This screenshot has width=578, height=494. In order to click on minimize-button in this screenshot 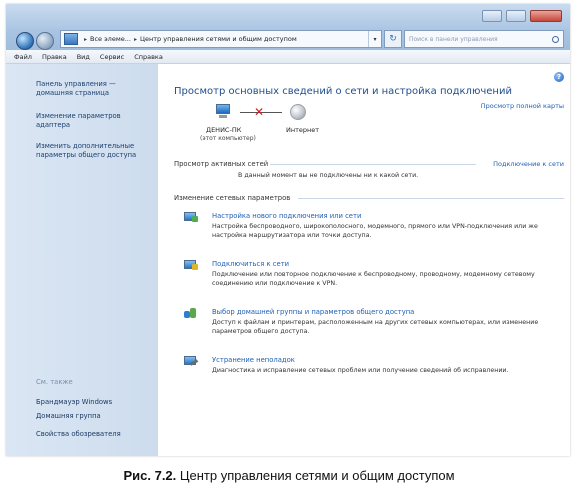, I will do `click(492, 16)`.